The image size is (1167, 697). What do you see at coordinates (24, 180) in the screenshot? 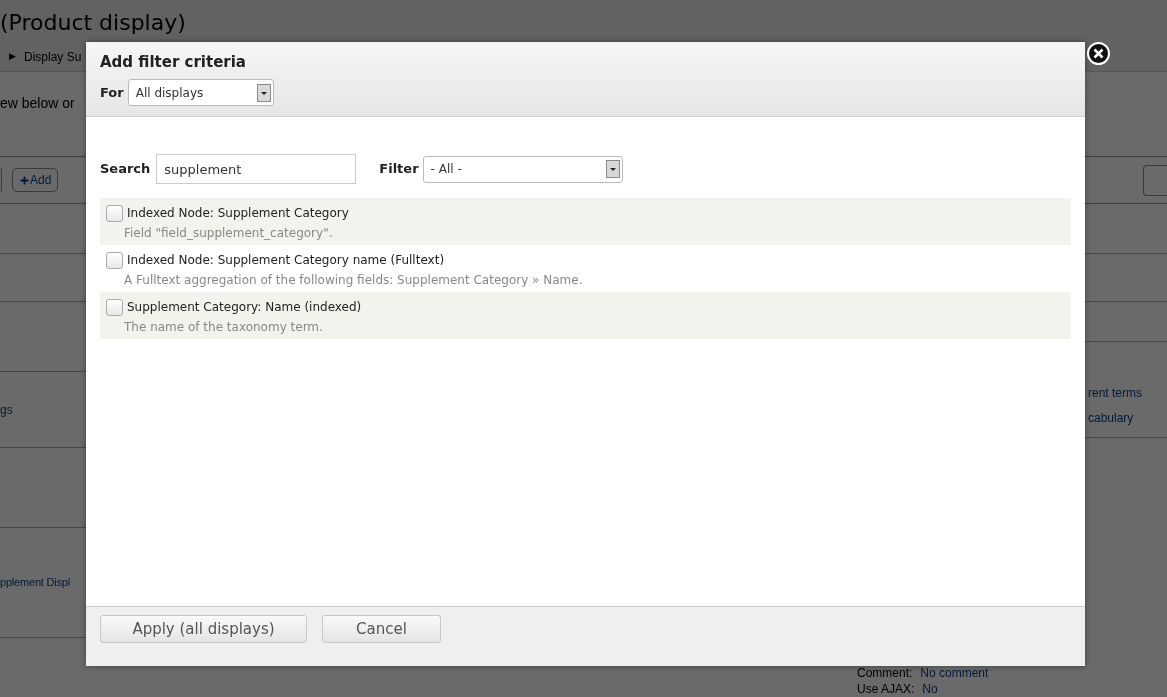
I see `plus-icon` at bounding box center [24, 180].